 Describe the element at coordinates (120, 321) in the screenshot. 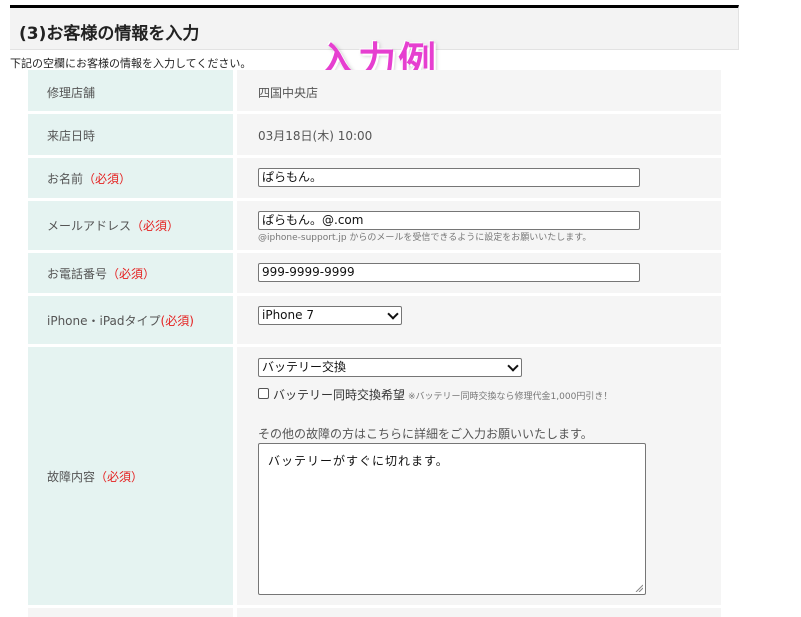

I see `device-label: iPhone・iPadタイプ(必須)` at that location.